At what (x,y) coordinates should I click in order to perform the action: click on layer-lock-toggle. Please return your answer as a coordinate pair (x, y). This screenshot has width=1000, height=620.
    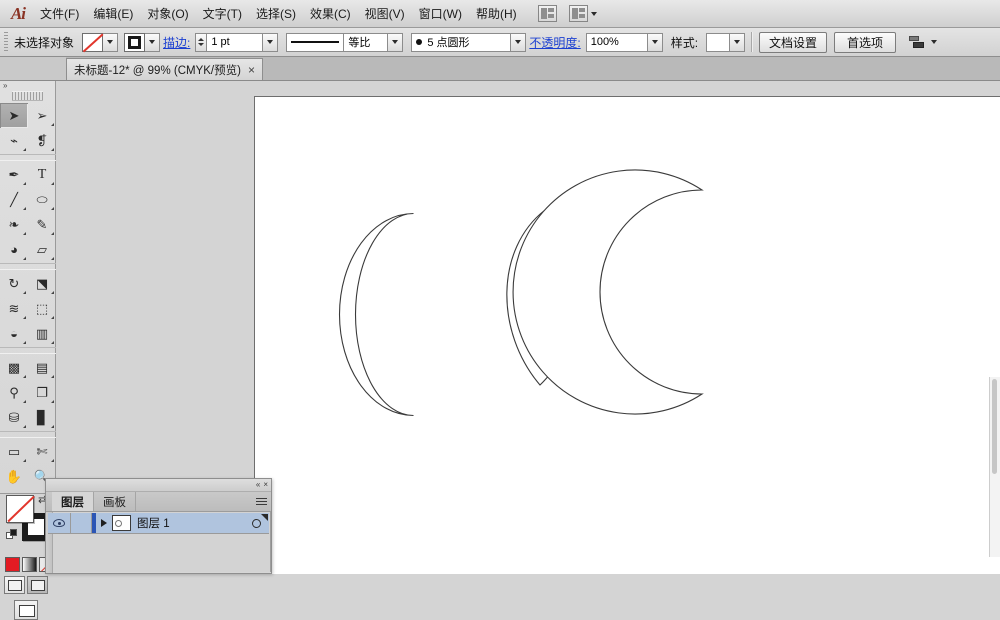
    Looking at the image, I should click on (81, 523).